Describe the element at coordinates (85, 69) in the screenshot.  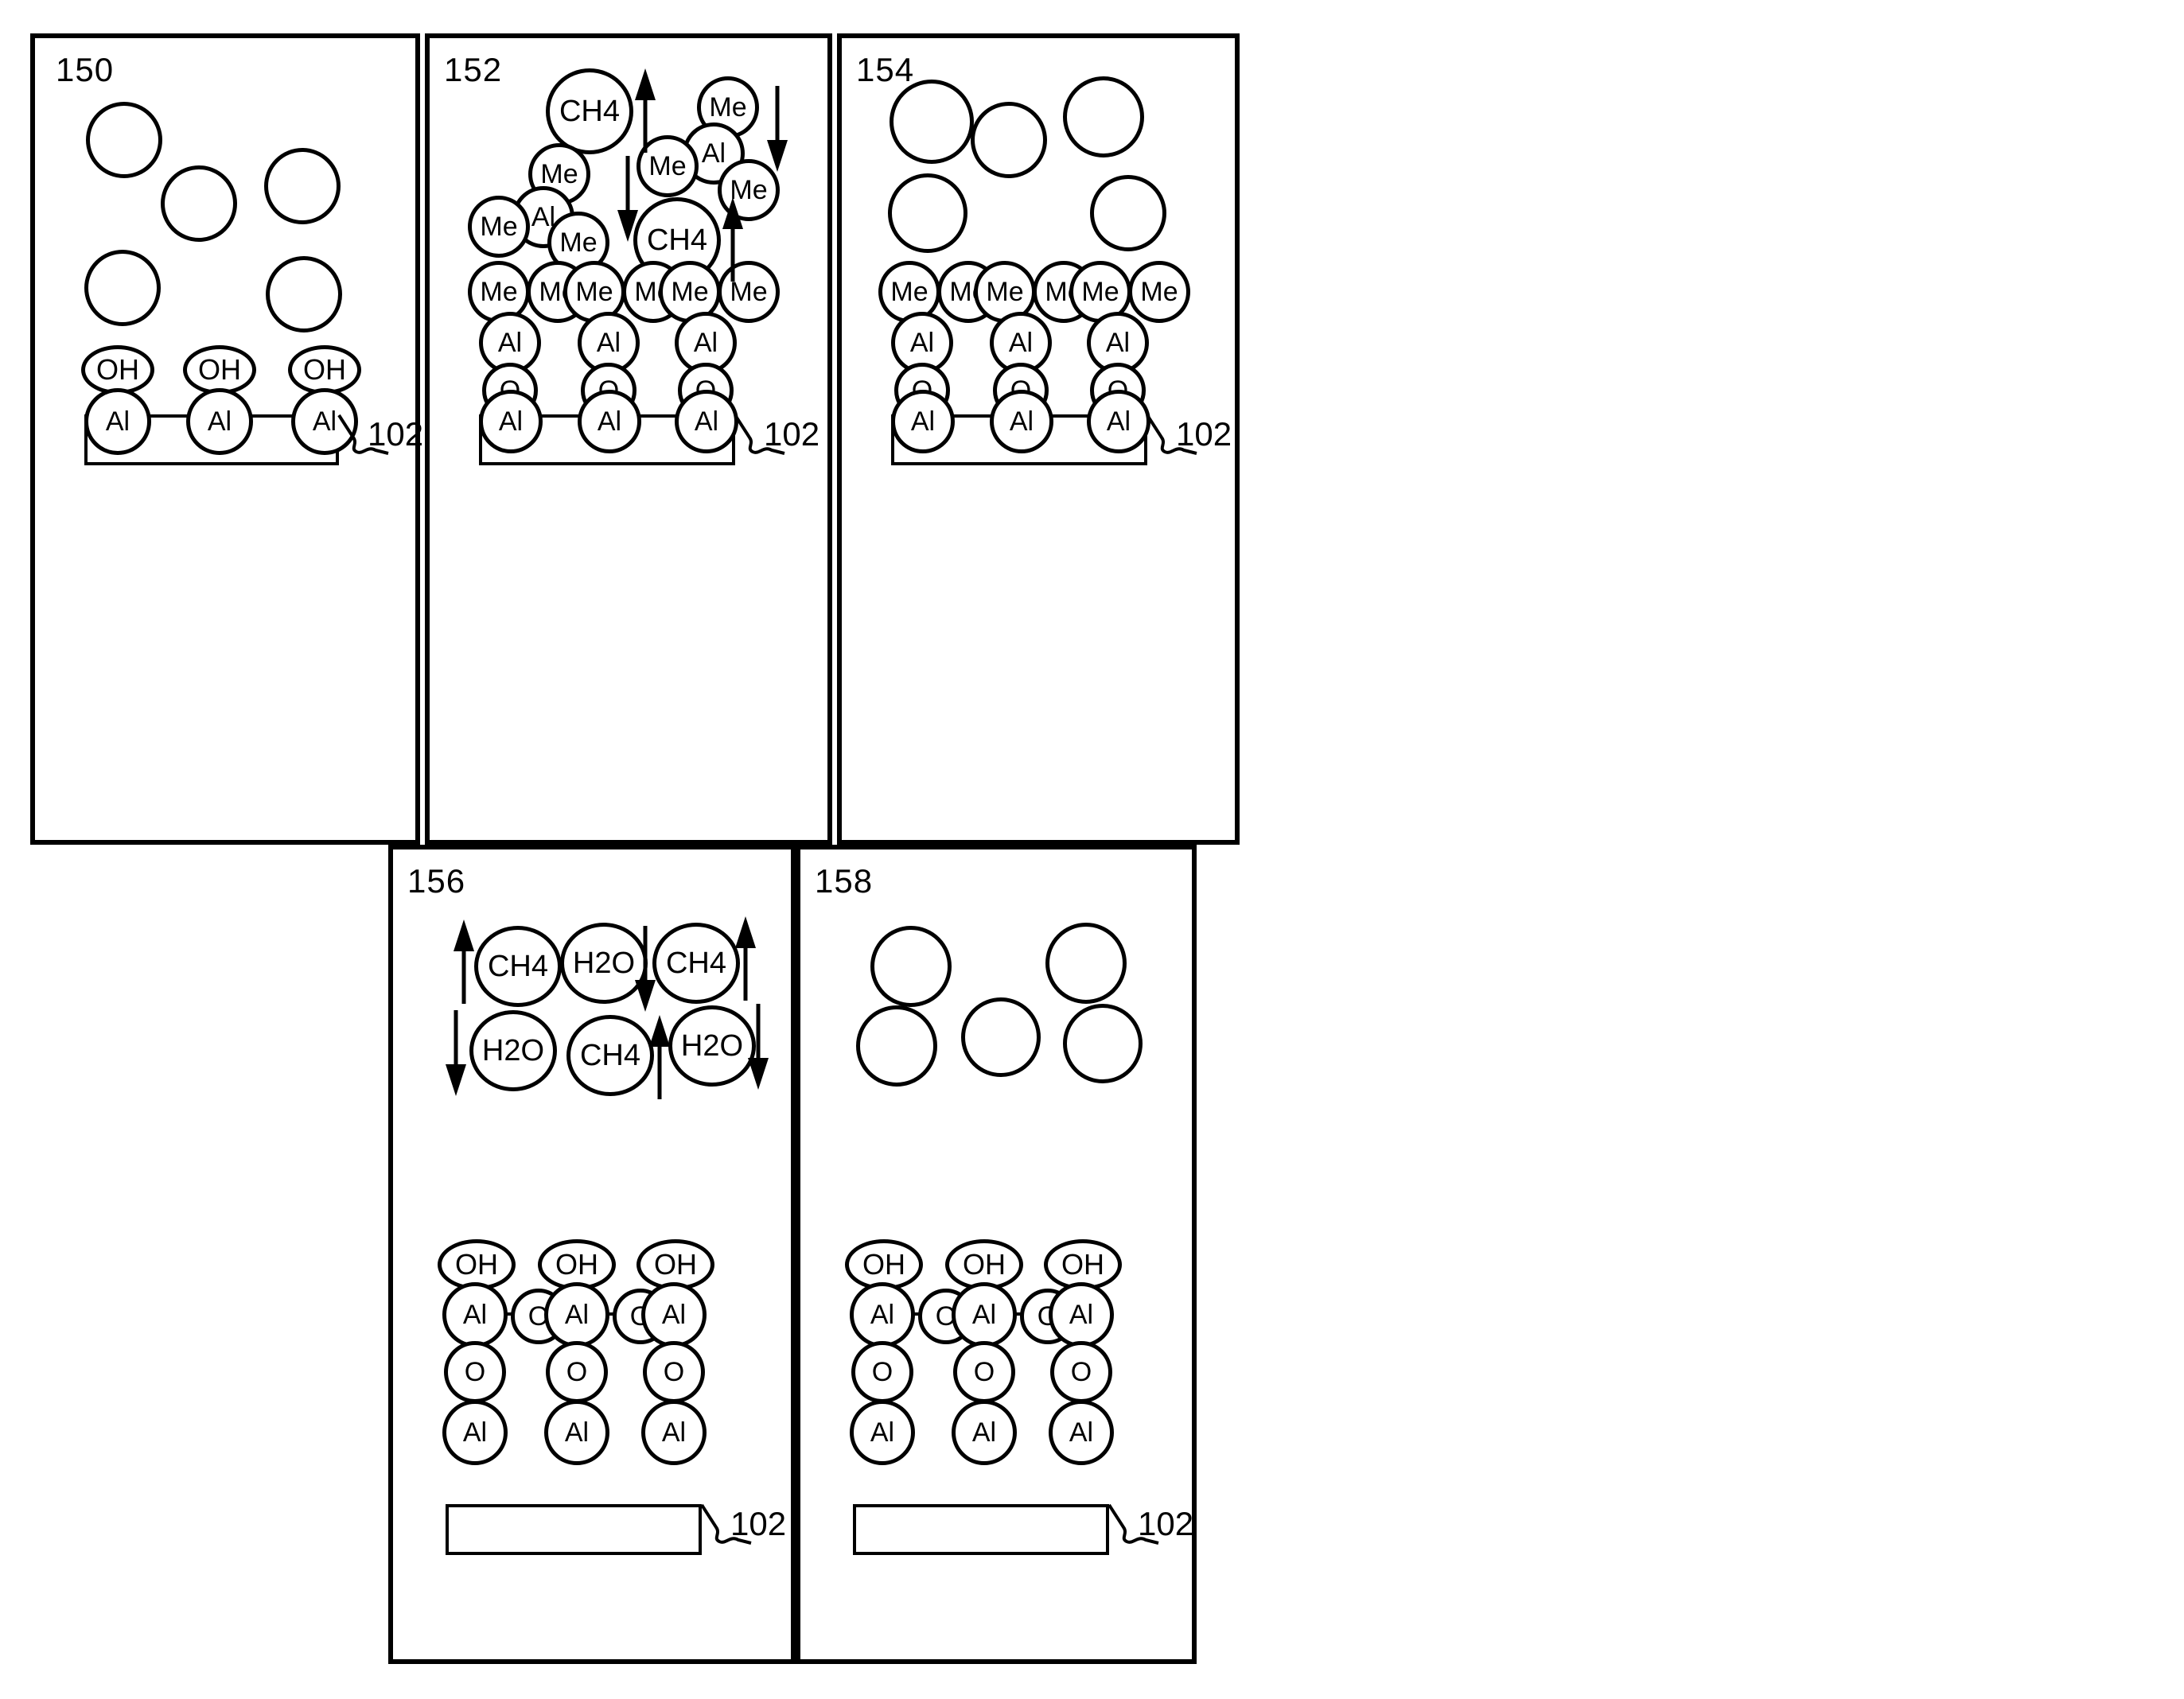
I see `panel-150-label: 150` at that location.